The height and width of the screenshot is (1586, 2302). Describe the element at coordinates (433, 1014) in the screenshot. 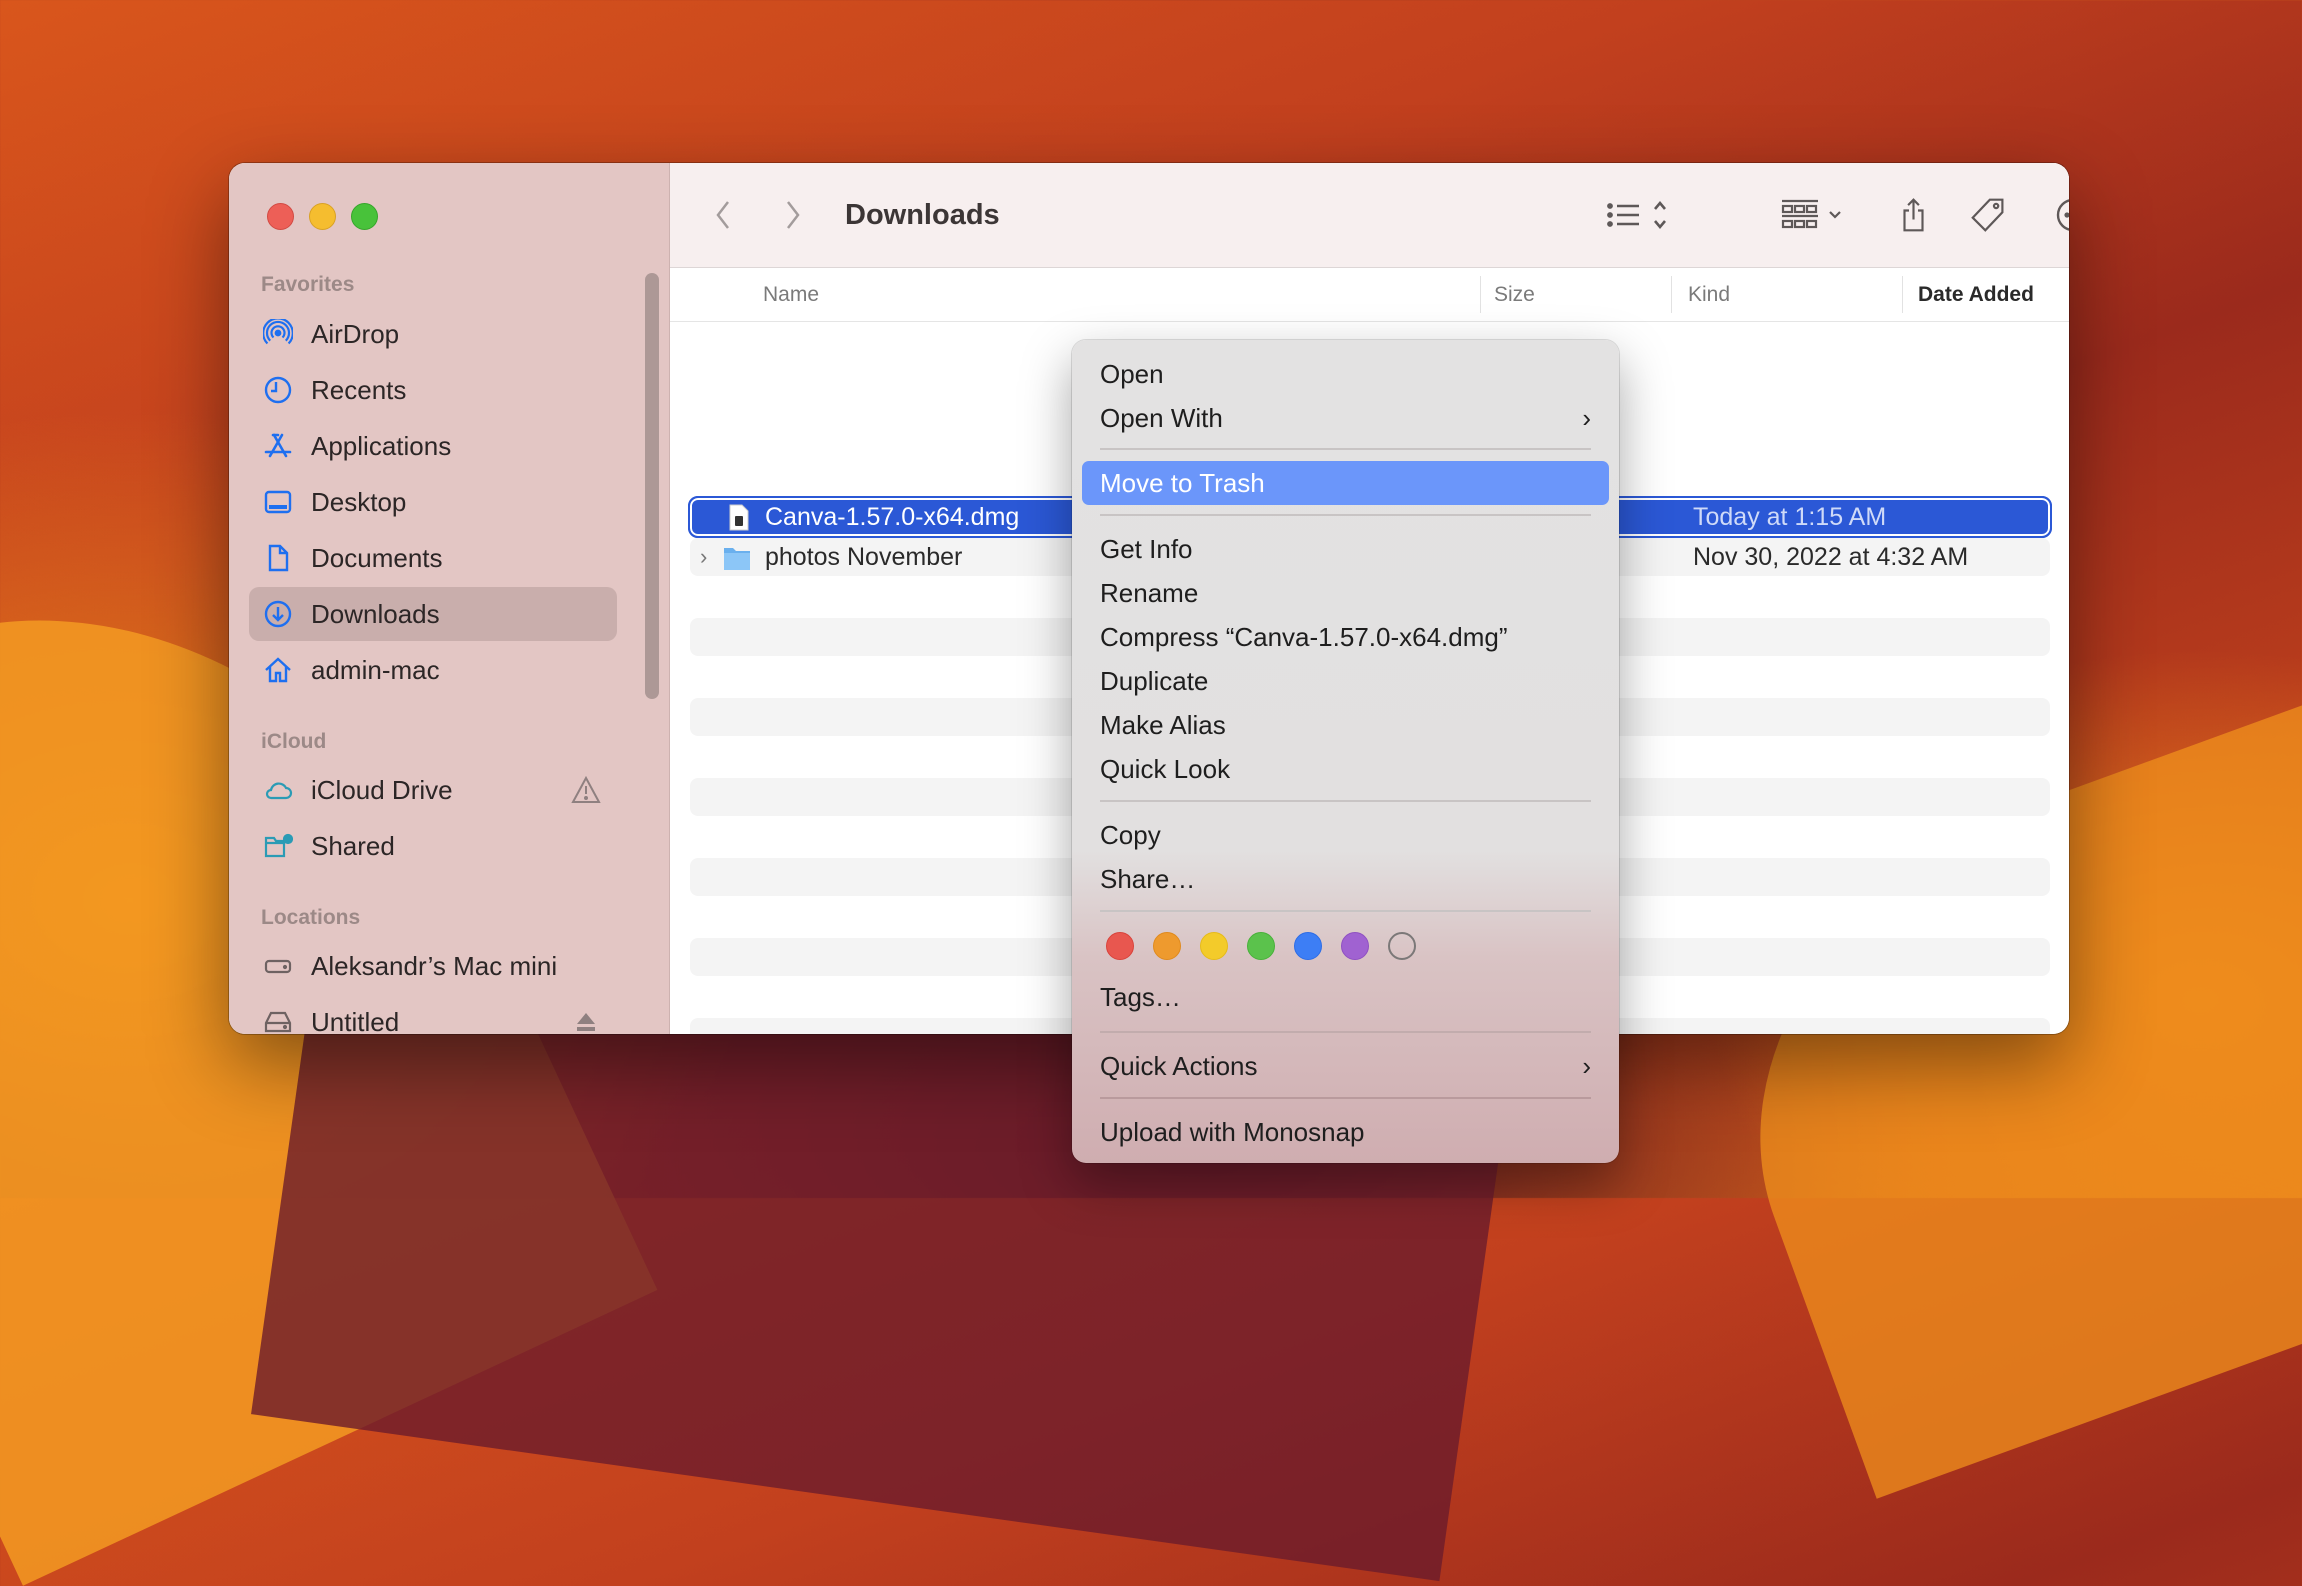

I see `sidebar-item-untitled: Untitled` at that location.